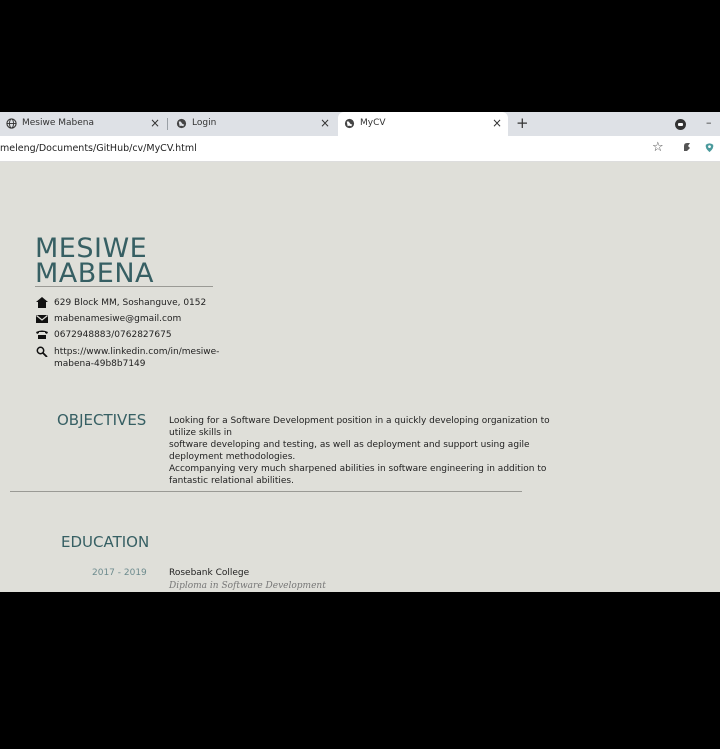 The width and height of the screenshot is (720, 749). Describe the element at coordinates (709, 122) in the screenshot. I see `minimize-button: –` at that location.